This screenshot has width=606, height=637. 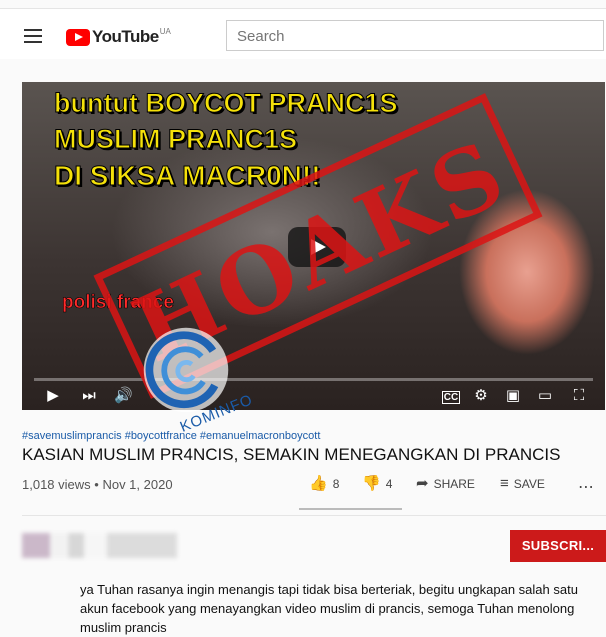 What do you see at coordinates (336, 484) in the screenshot?
I see `like-count: 8` at bounding box center [336, 484].